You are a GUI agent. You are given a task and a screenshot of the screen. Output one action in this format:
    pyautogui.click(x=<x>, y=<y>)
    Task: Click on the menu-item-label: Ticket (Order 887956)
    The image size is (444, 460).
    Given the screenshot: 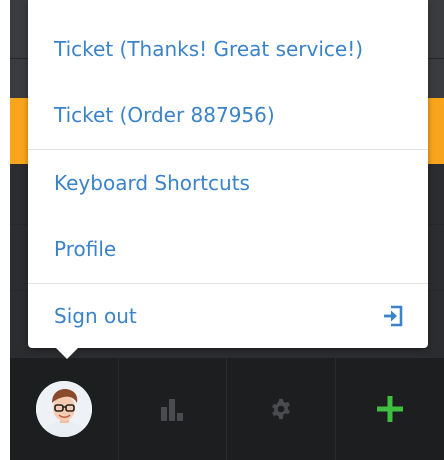 What is the action you would take?
    pyautogui.click(x=164, y=115)
    